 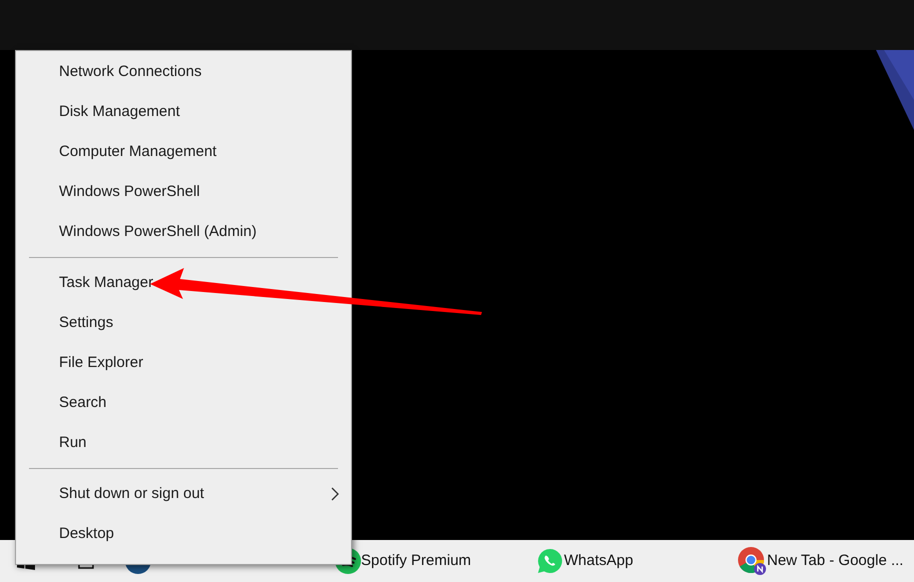 I want to click on browser-icon, so click(x=752, y=561).